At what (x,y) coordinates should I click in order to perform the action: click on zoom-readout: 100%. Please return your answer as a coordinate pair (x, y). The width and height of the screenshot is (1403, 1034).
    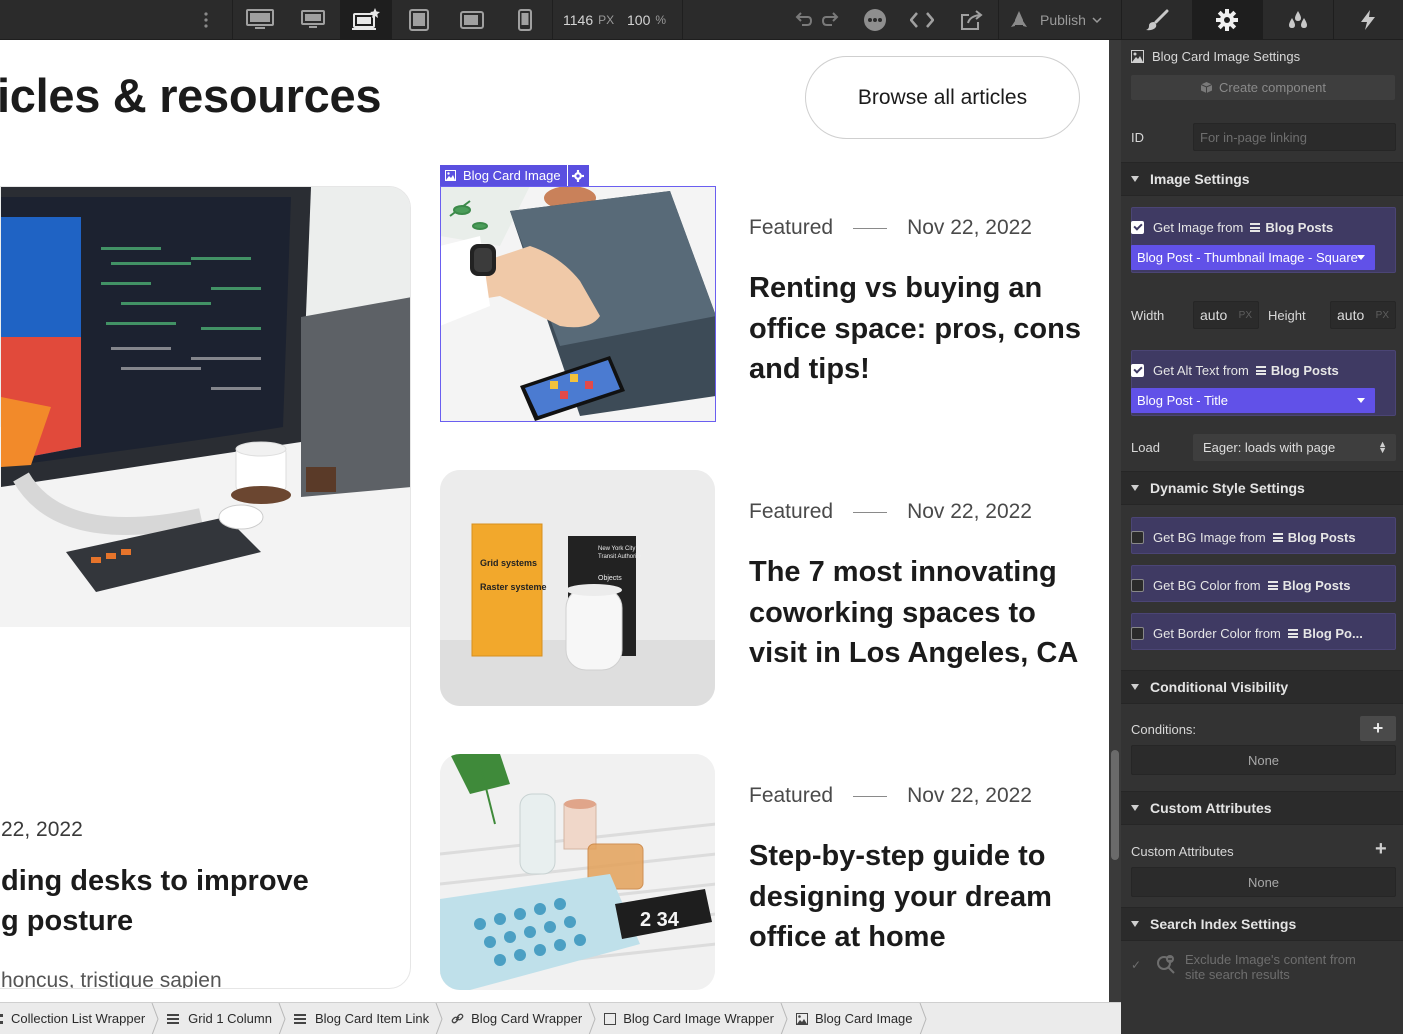
    Looking at the image, I should click on (646, 19).